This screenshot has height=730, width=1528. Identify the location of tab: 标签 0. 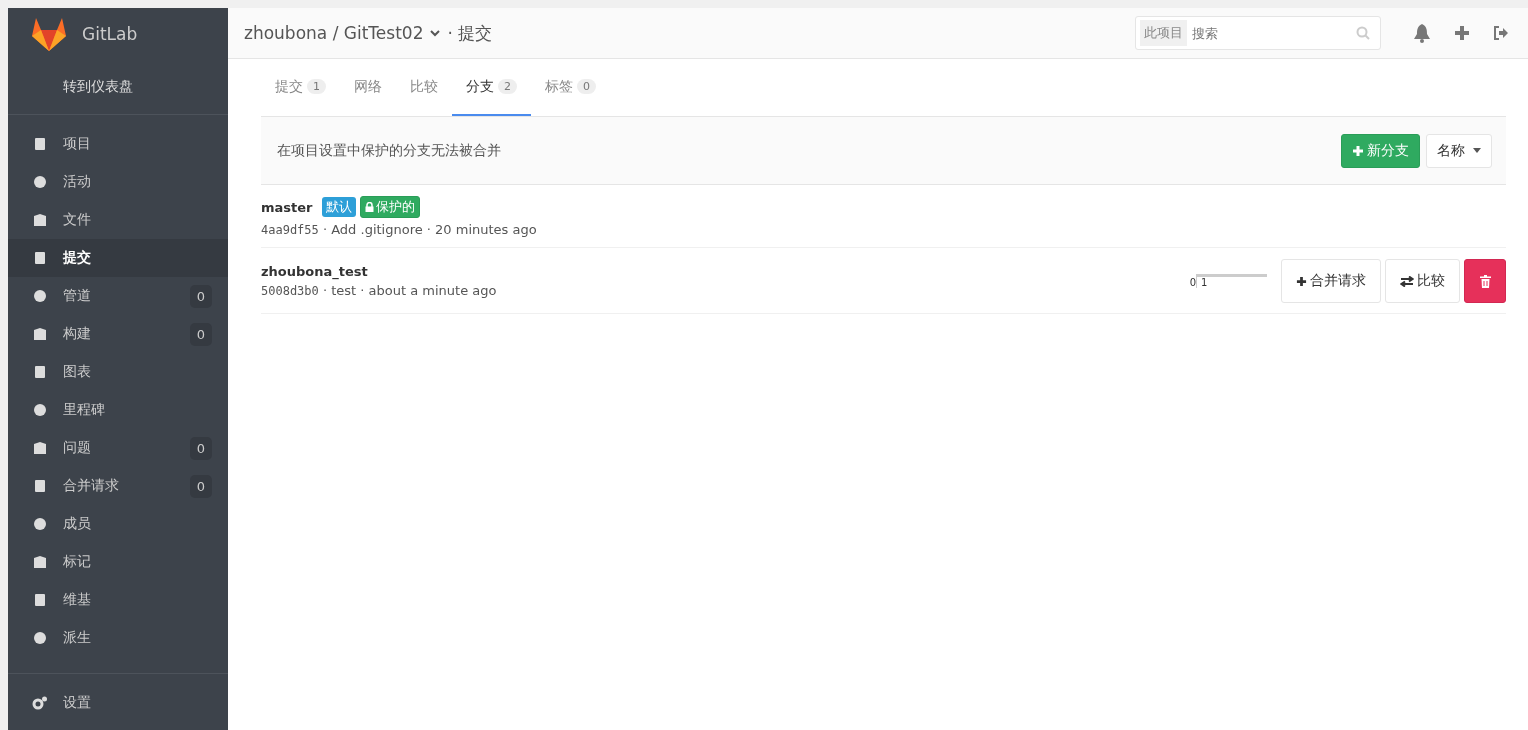
(570, 87).